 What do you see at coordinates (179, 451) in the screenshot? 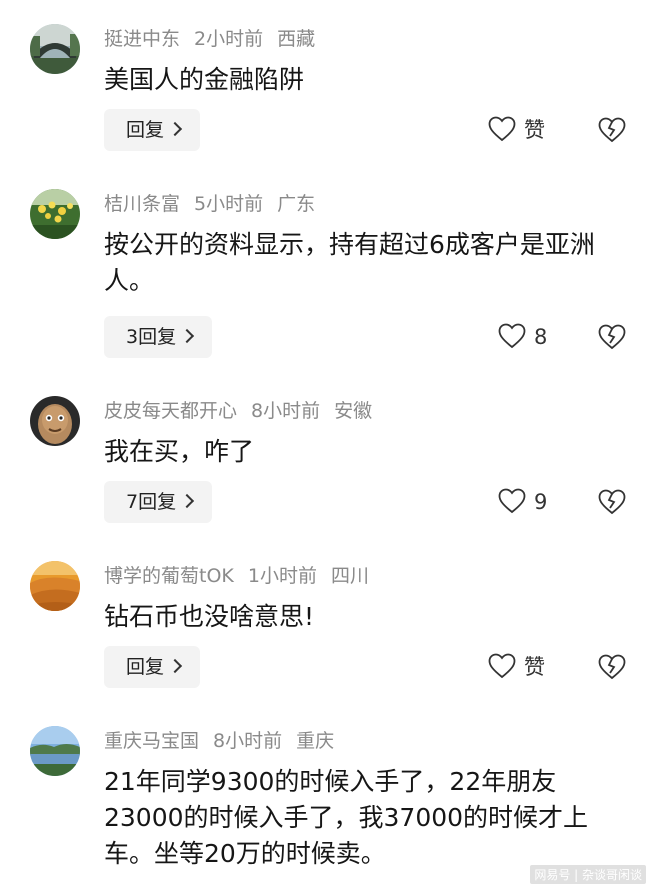
I see `comment-text: 我在买，咋了` at bounding box center [179, 451].